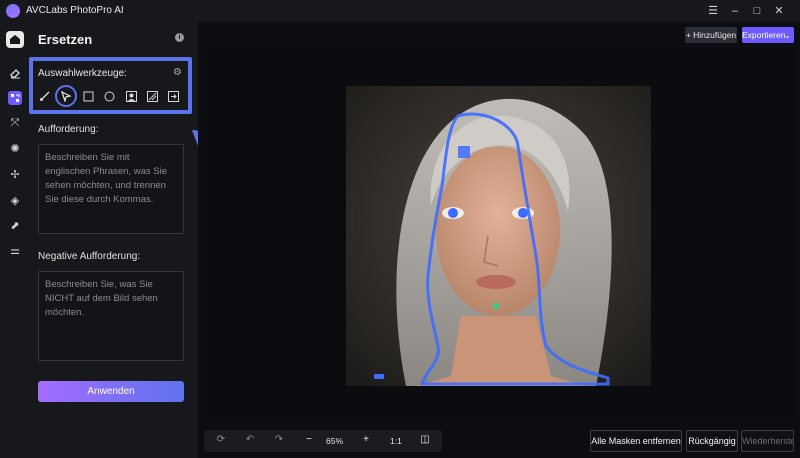  I want to click on export-button: Exportieren ⌄, so click(768, 35).